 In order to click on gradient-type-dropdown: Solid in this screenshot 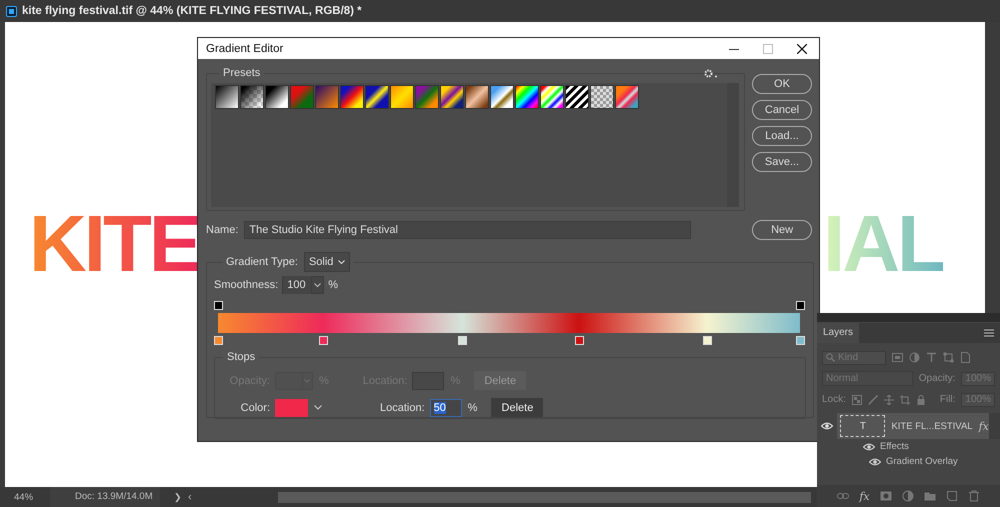, I will do `click(327, 262)`.